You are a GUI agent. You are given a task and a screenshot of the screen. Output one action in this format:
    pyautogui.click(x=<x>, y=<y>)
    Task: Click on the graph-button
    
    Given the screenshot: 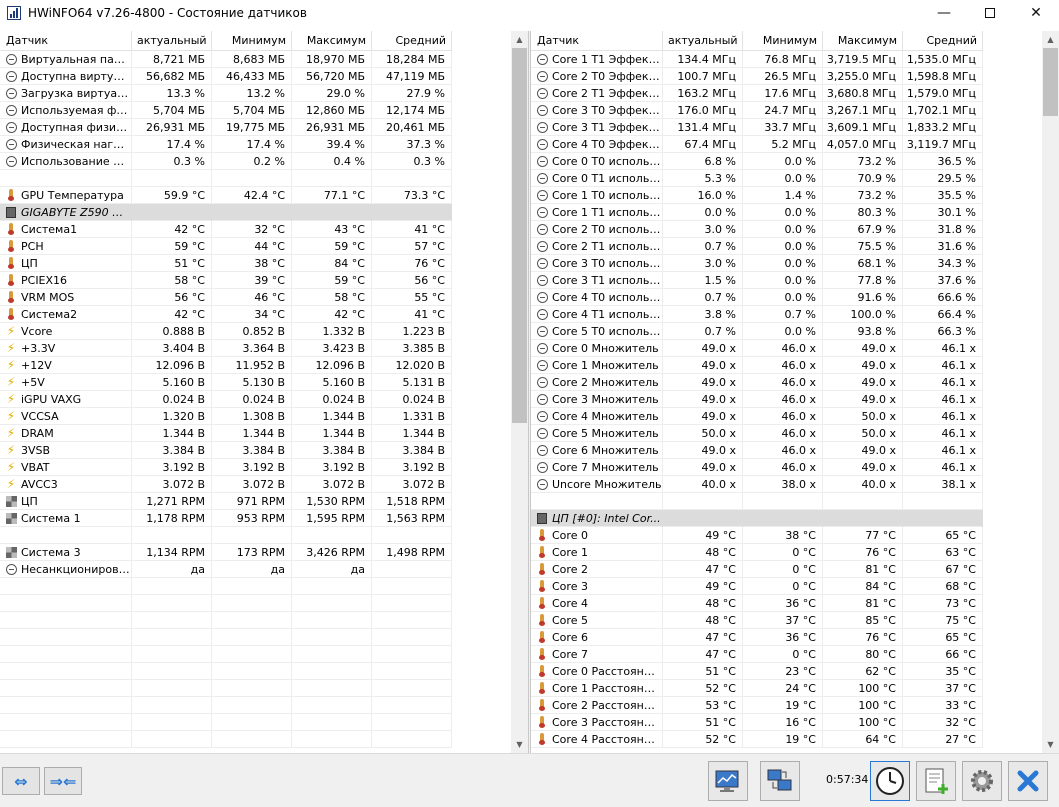 What is the action you would take?
    pyautogui.click(x=728, y=781)
    